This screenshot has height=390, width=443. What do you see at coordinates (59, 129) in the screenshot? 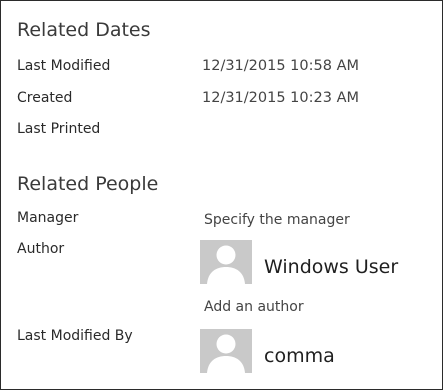
I see `last-printed-label: Last Printed` at bounding box center [59, 129].